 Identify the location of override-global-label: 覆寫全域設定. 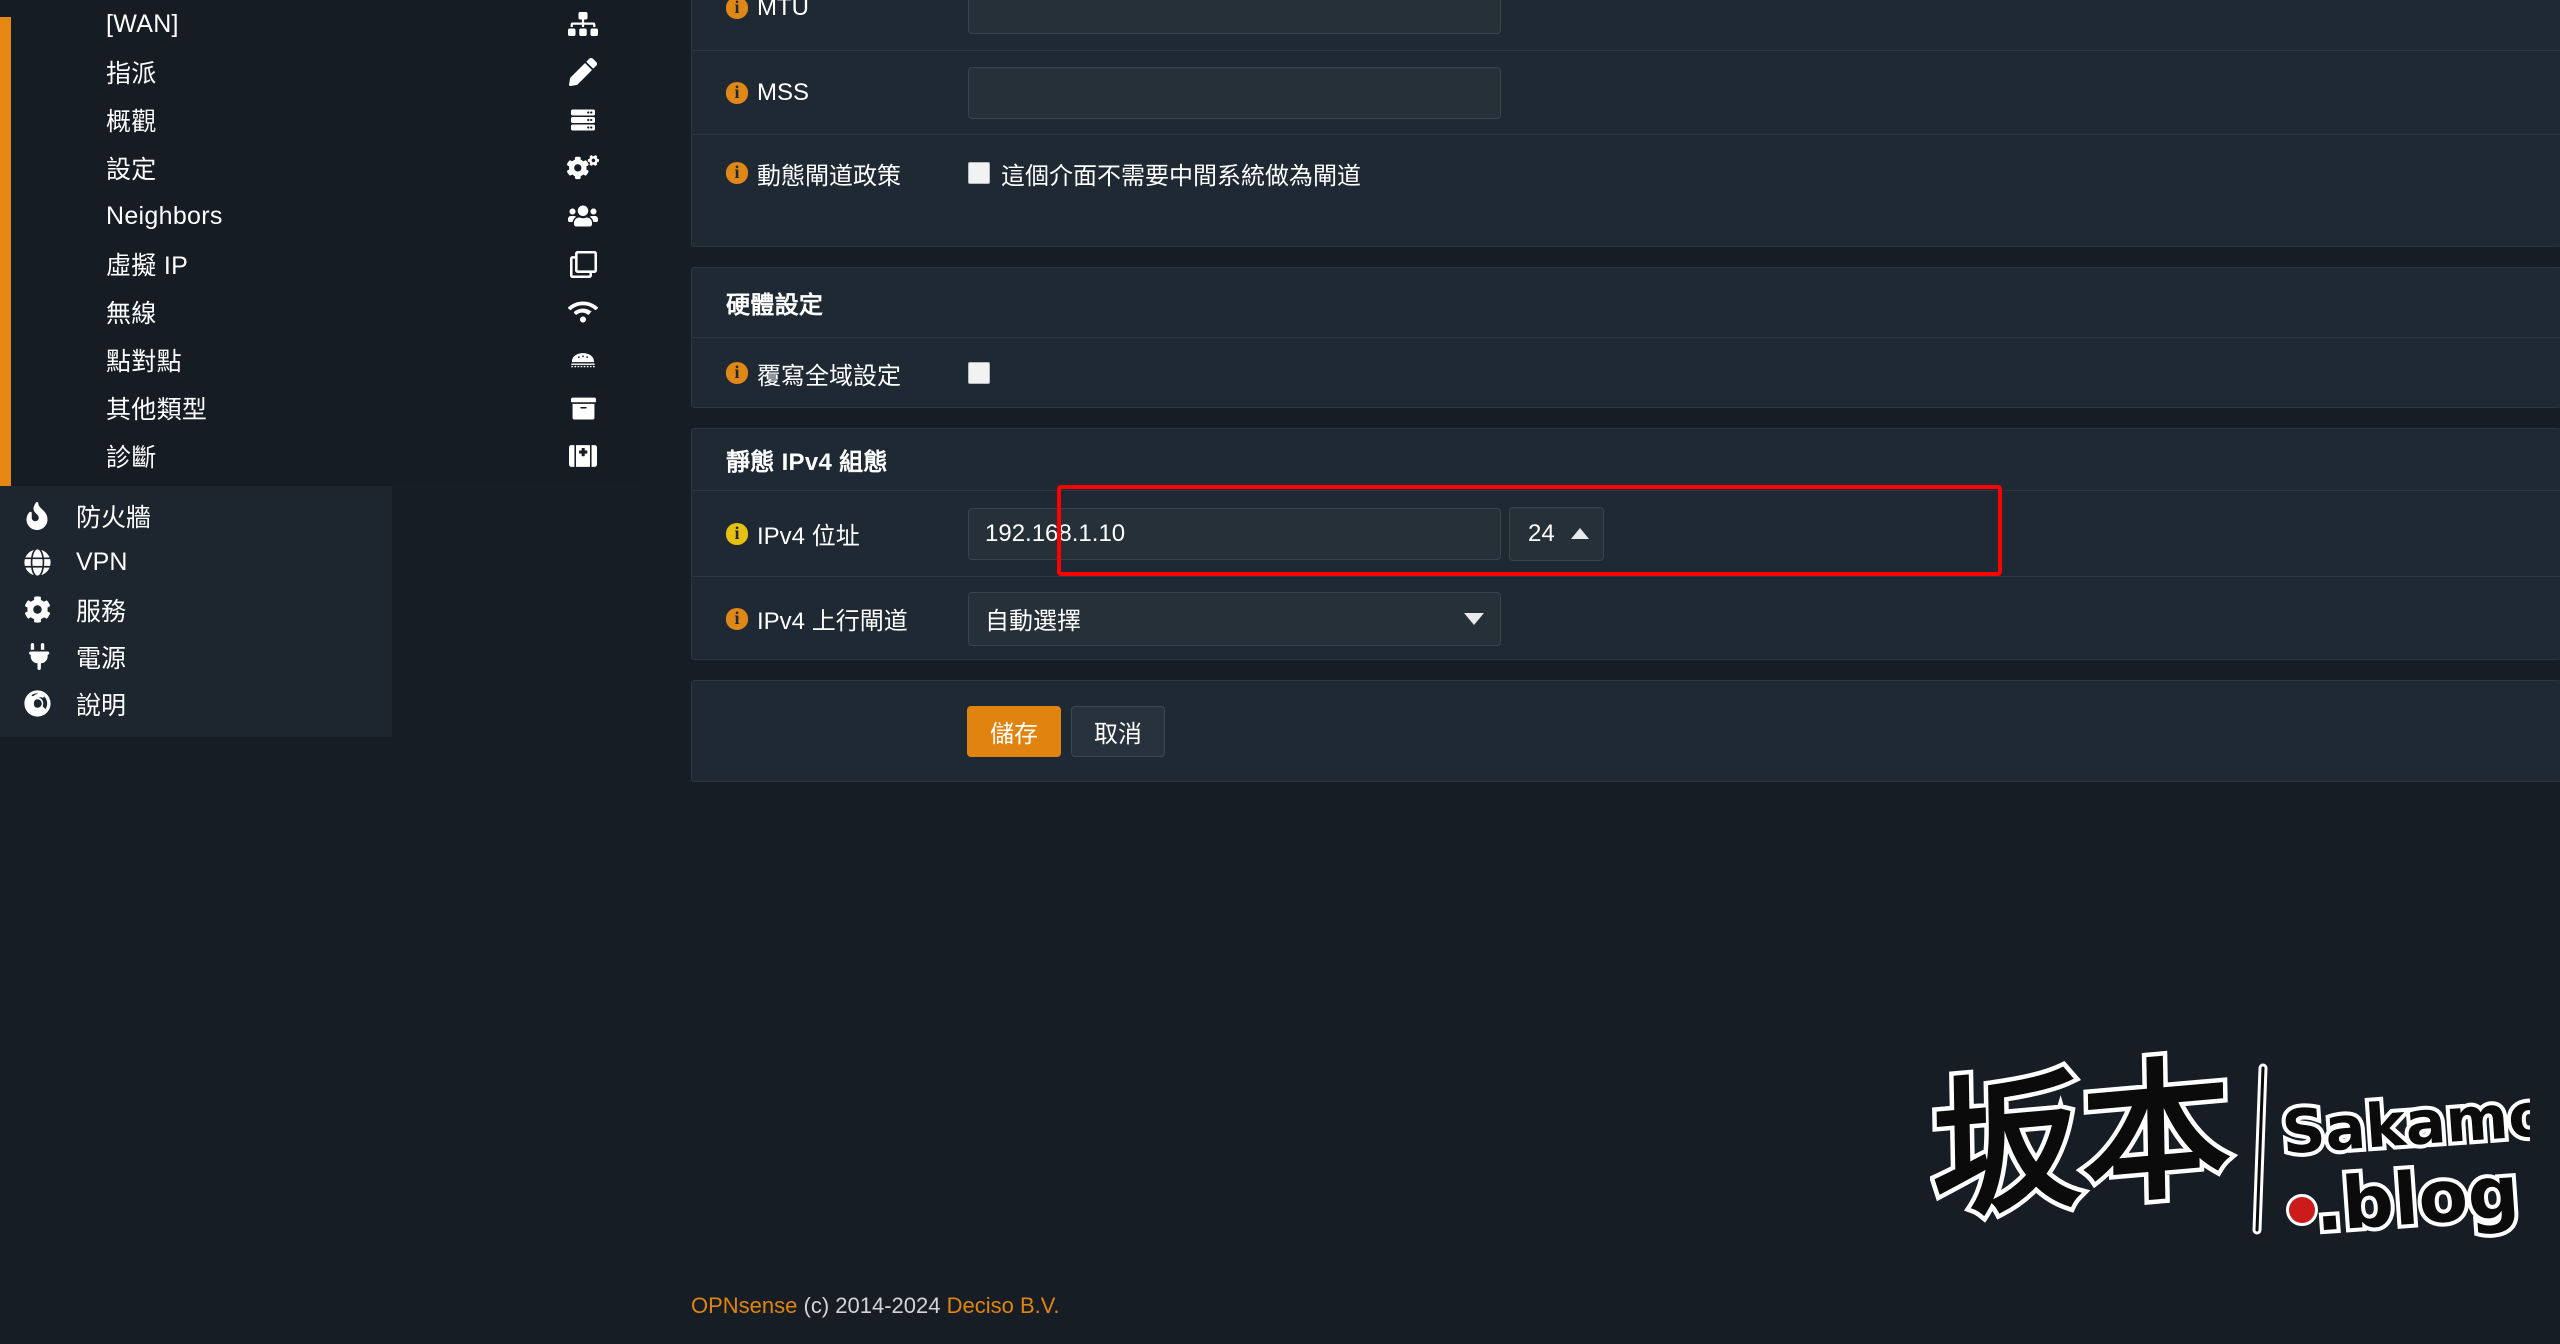
(829, 376).